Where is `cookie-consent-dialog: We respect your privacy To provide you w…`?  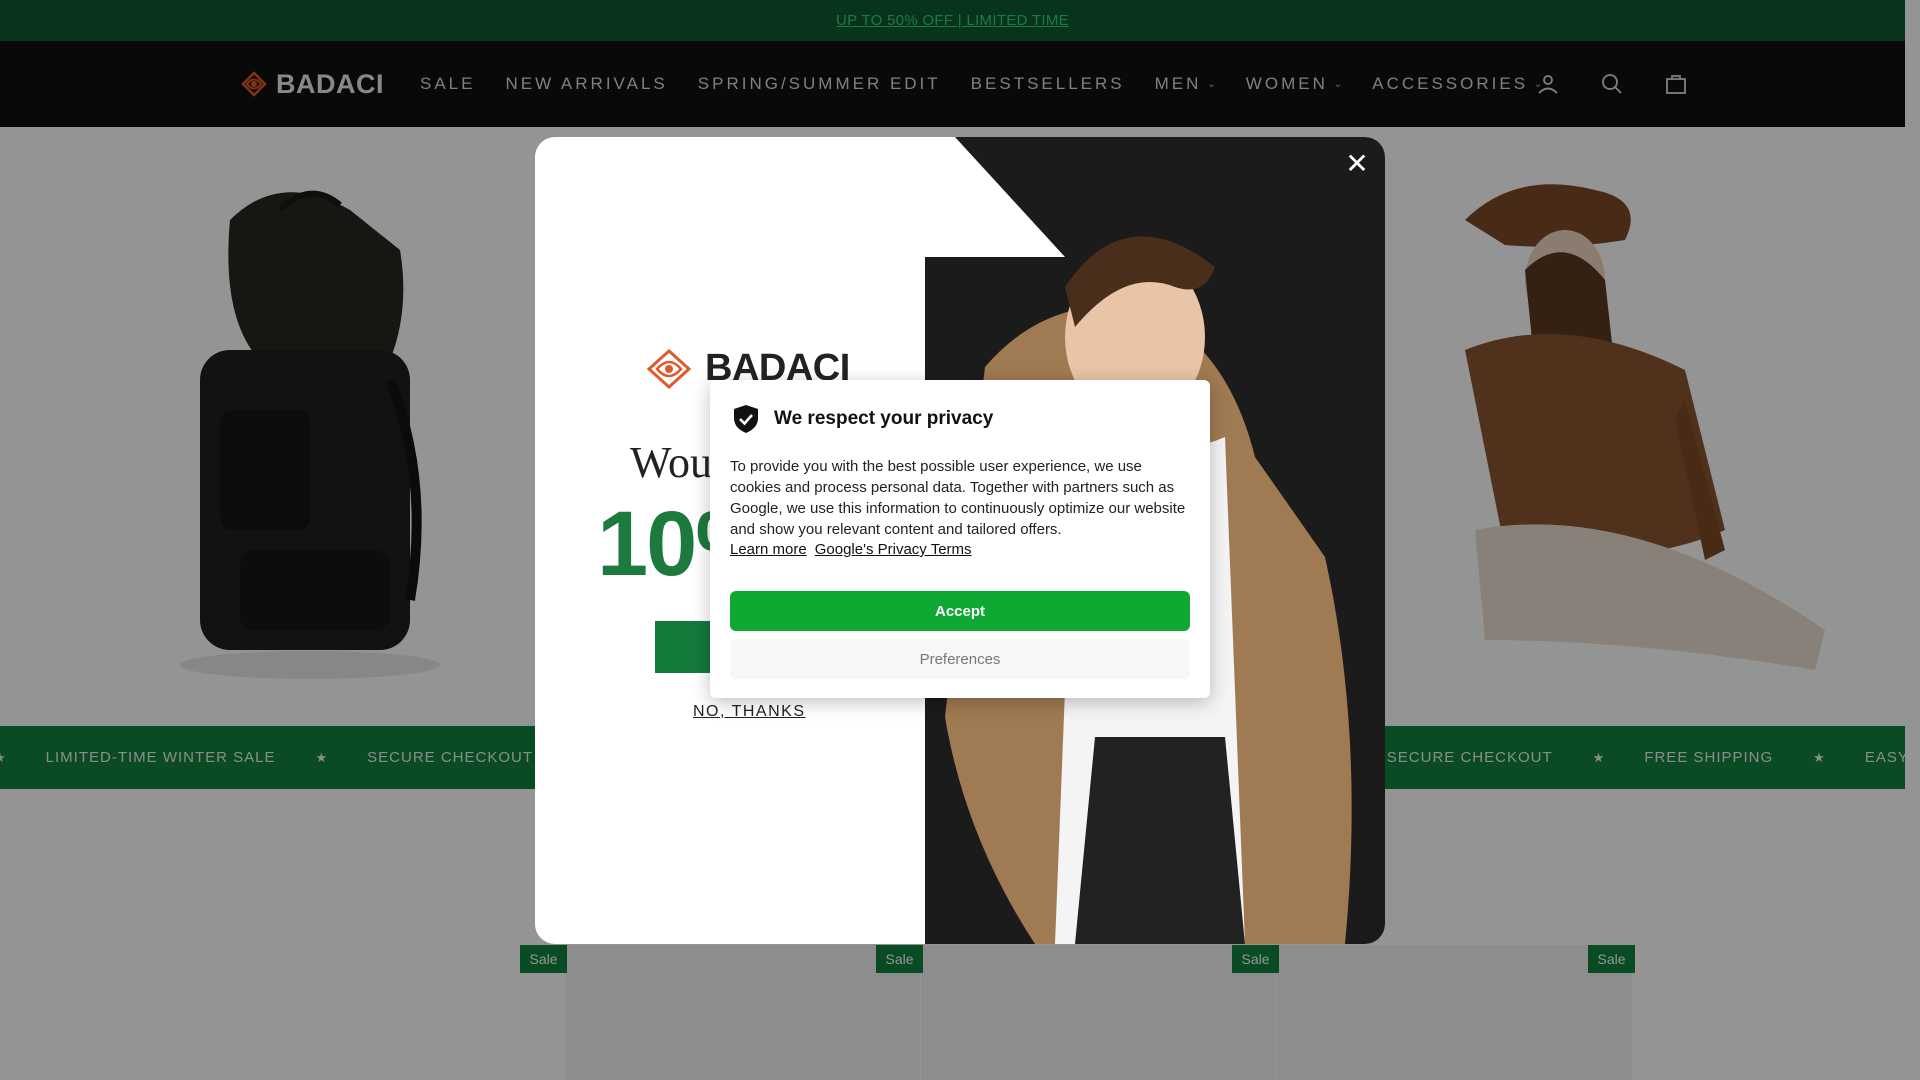 cookie-consent-dialog: We respect your privacy To provide you w… is located at coordinates (960, 539).